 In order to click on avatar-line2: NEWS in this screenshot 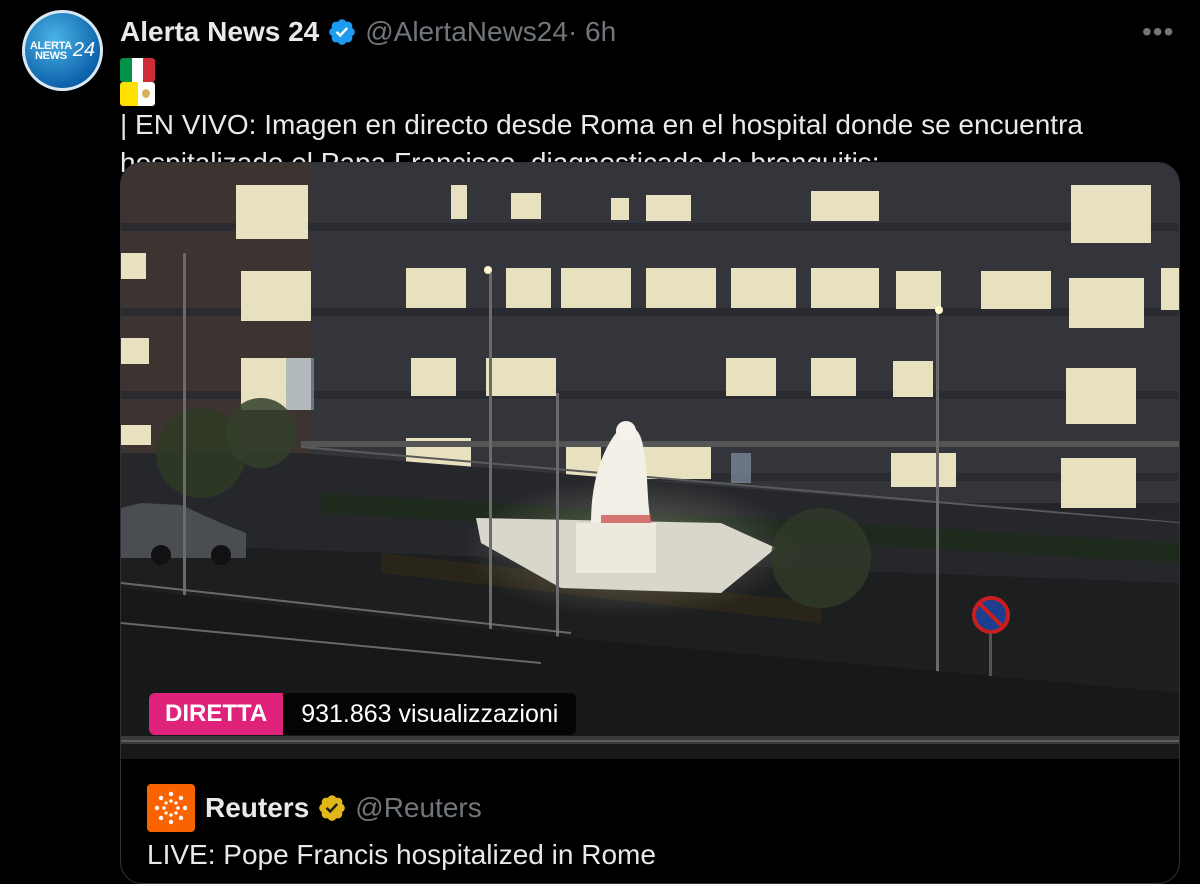, I will do `click(50, 55)`.